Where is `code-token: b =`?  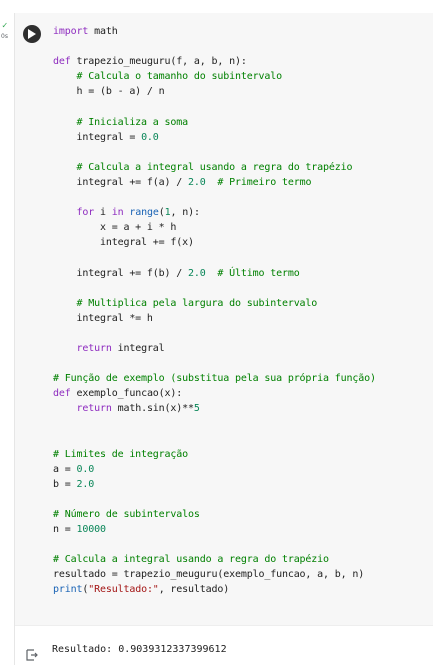
code-token: b = is located at coordinates (65, 484).